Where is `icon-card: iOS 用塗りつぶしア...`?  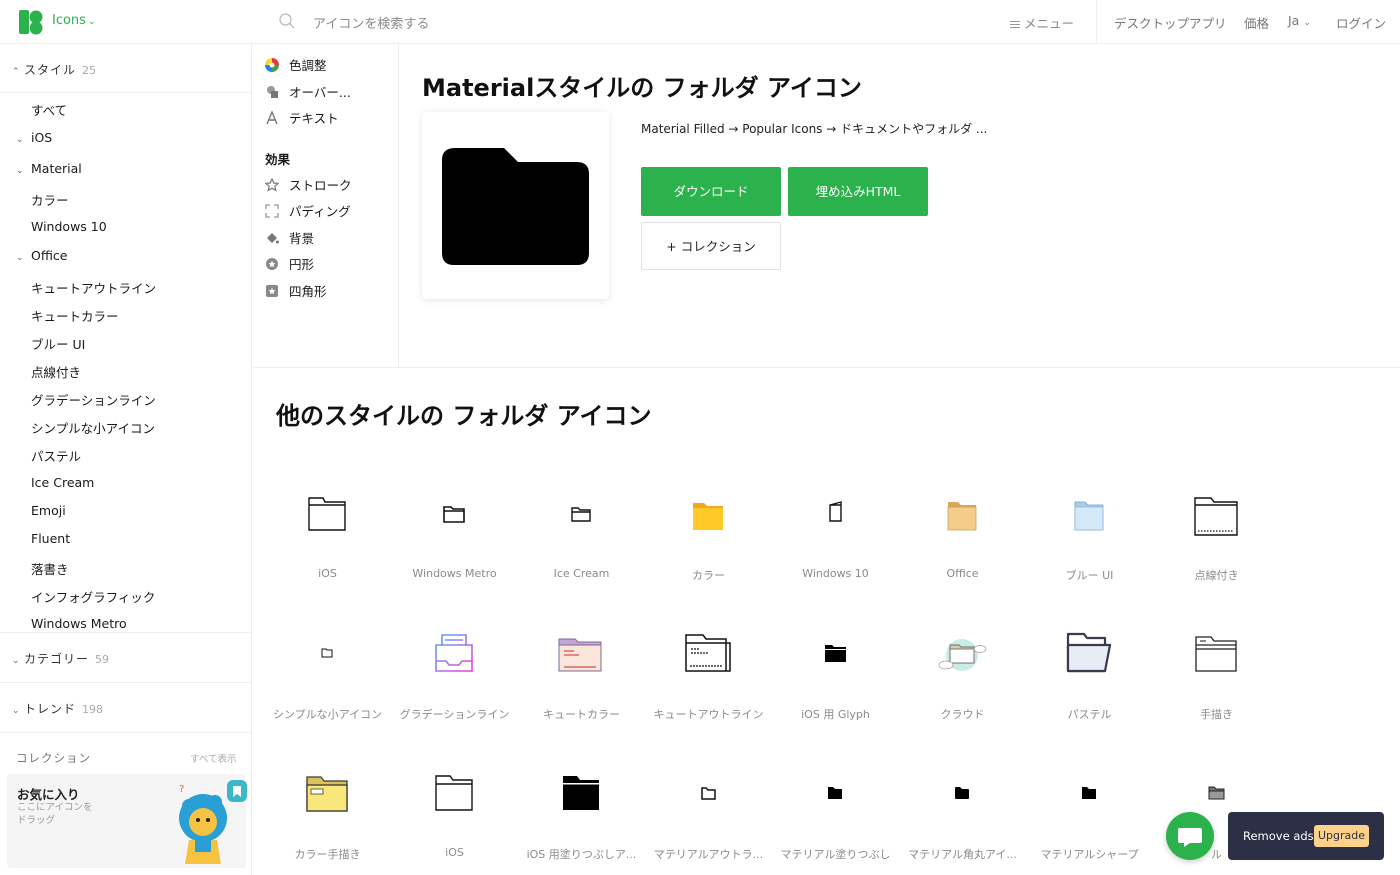 icon-card: iOS 用塗りつぶしア... is located at coordinates (581, 808).